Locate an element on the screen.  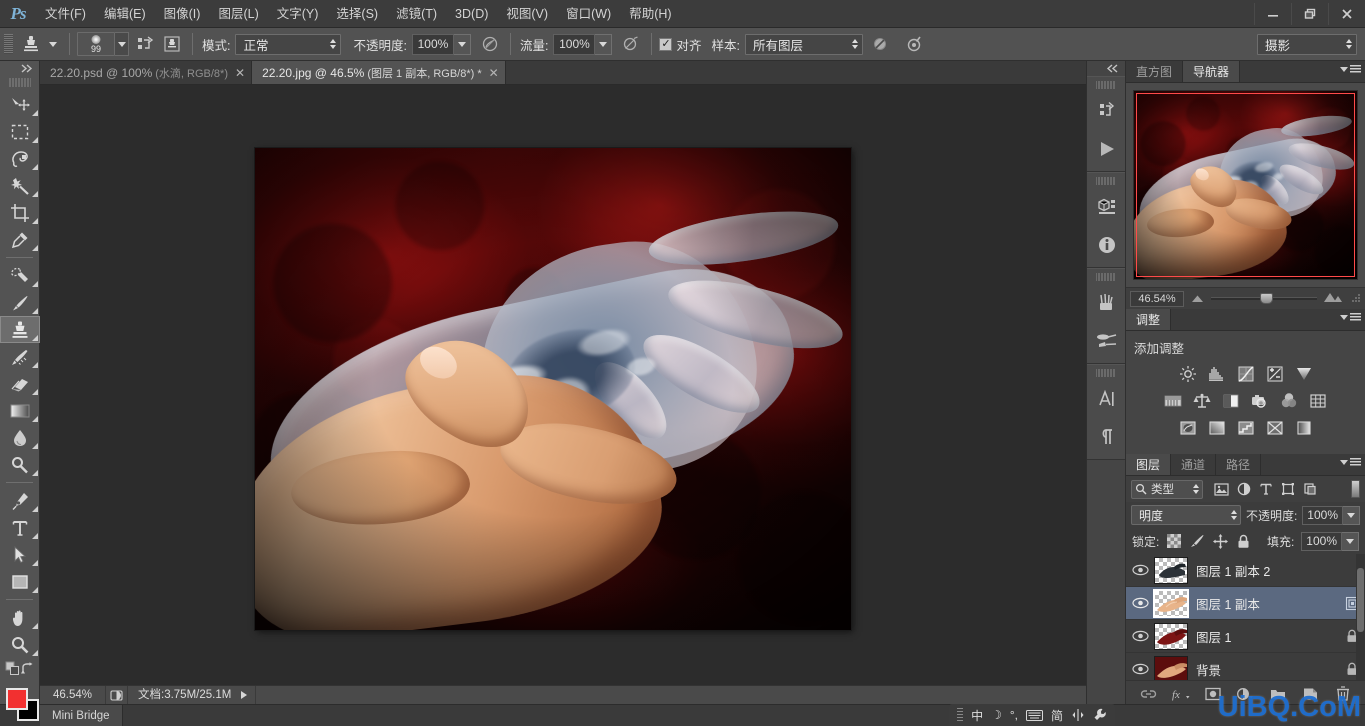
delete-layer-icon is located at coordinates (1343, 694).